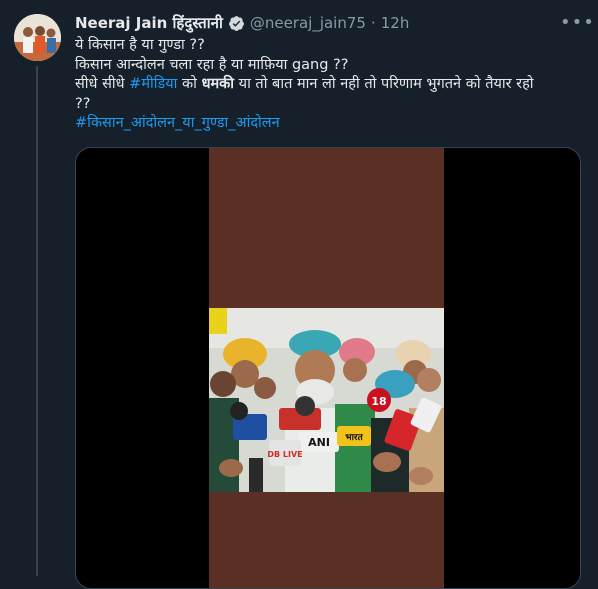 This screenshot has height=589, width=598. Describe the element at coordinates (236, 23) in the screenshot. I see `verified-badge-icon` at that location.